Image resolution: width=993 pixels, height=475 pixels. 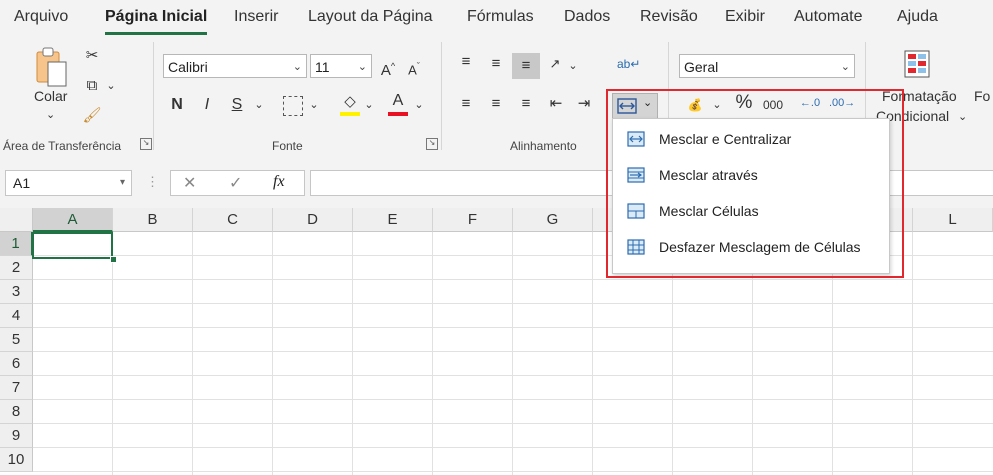 I want to click on drag-handle-icon: ⋮, so click(x=152, y=182).